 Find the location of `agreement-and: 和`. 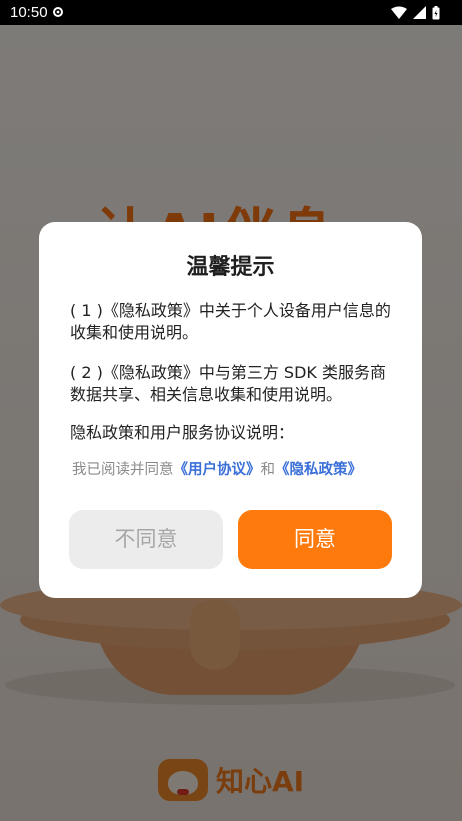

agreement-and: 和 is located at coordinates (268, 470).